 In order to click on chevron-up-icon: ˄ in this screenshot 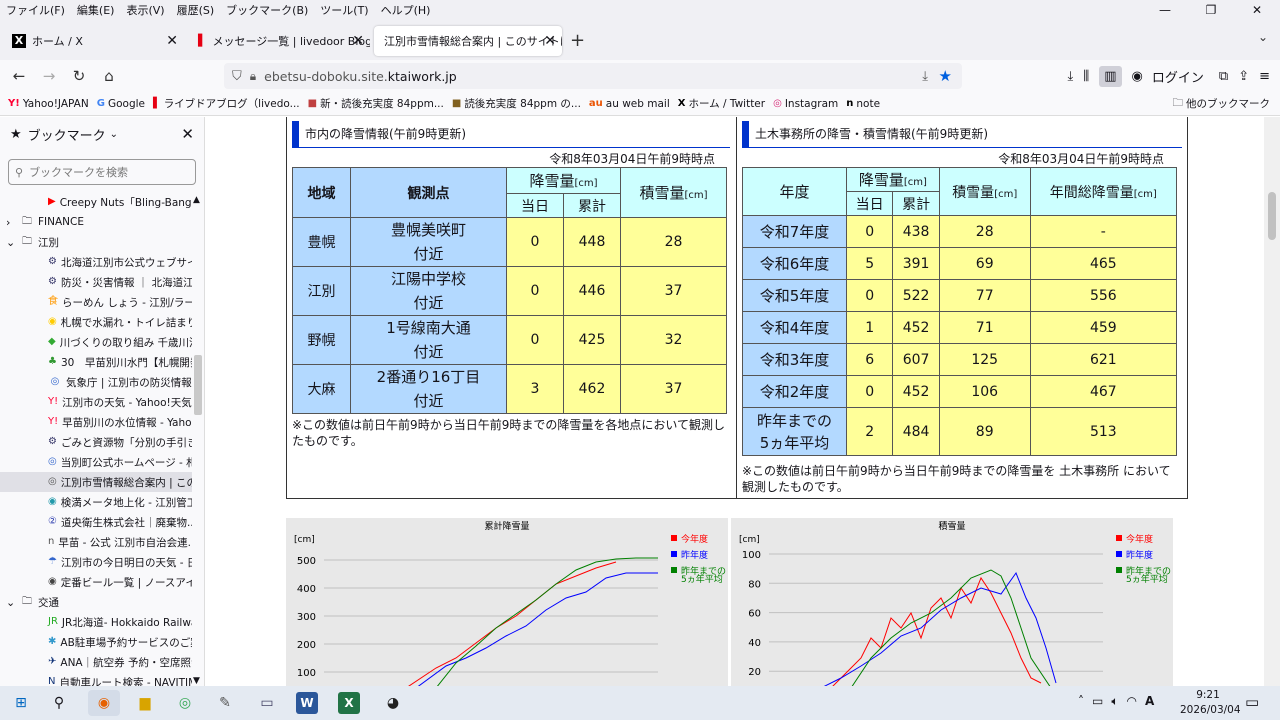, I will do `click(1081, 701)`.